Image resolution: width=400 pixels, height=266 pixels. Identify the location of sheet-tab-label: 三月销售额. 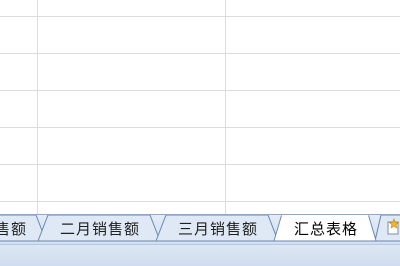
(217, 229).